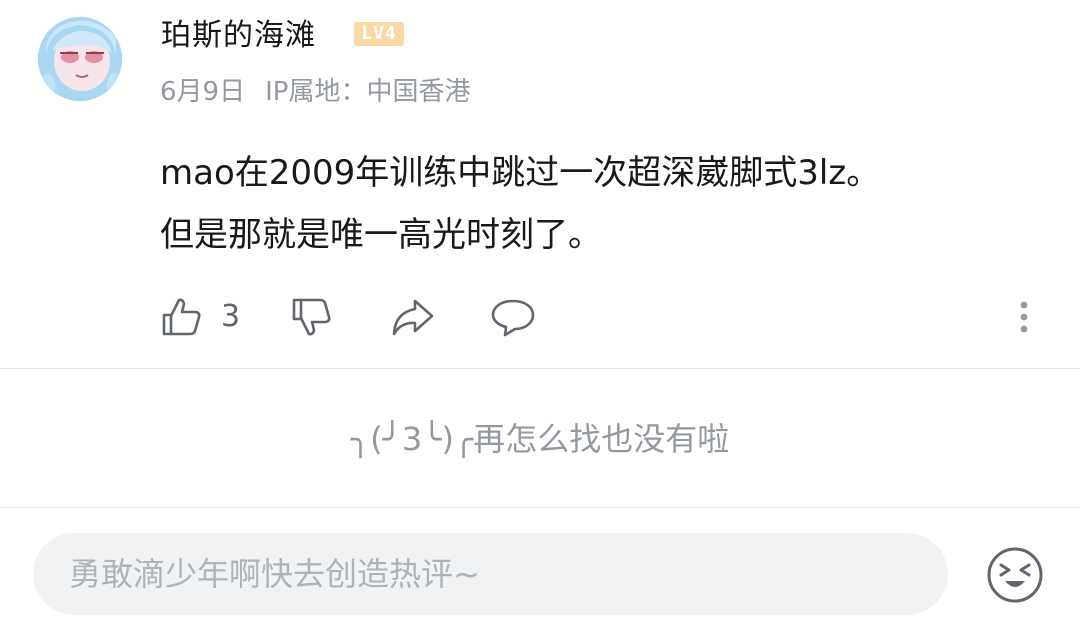  What do you see at coordinates (368, 92) in the screenshot?
I see `ip-location: IP属地：中国香港` at bounding box center [368, 92].